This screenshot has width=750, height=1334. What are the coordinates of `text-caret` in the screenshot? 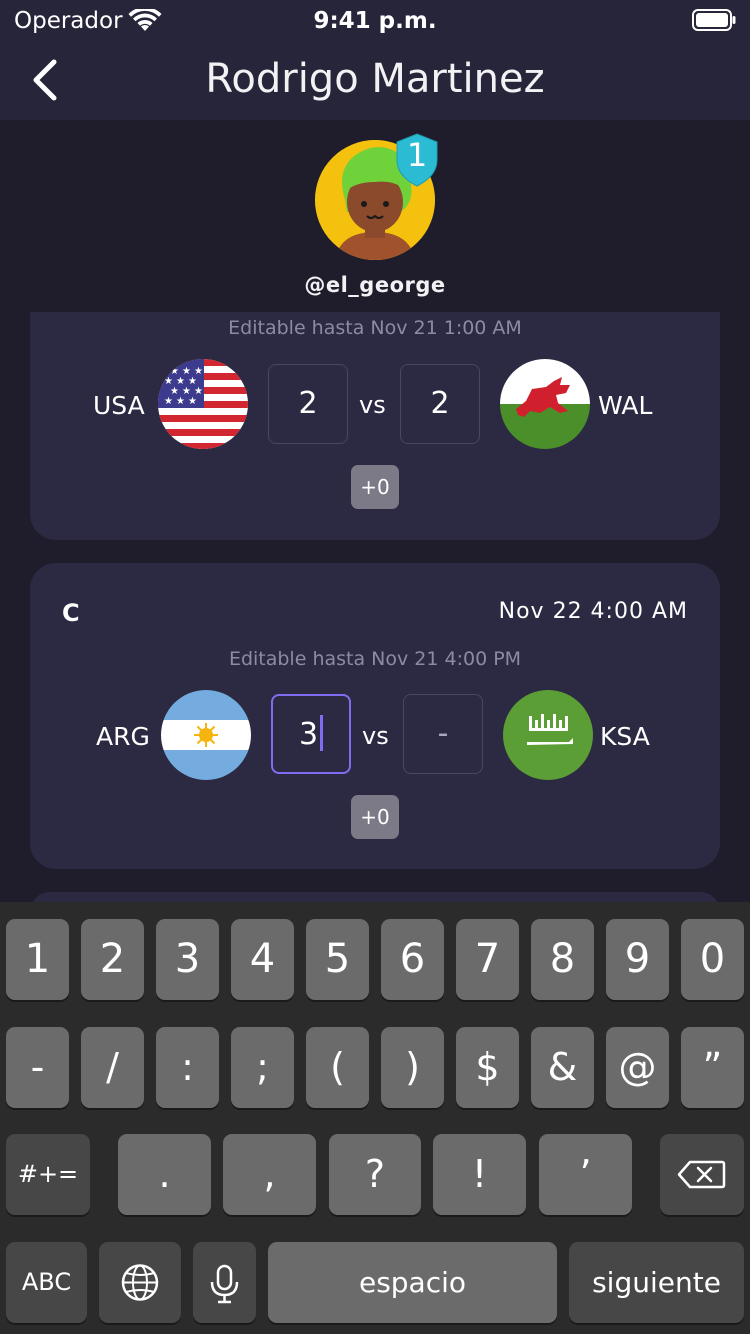 It's located at (322, 732).